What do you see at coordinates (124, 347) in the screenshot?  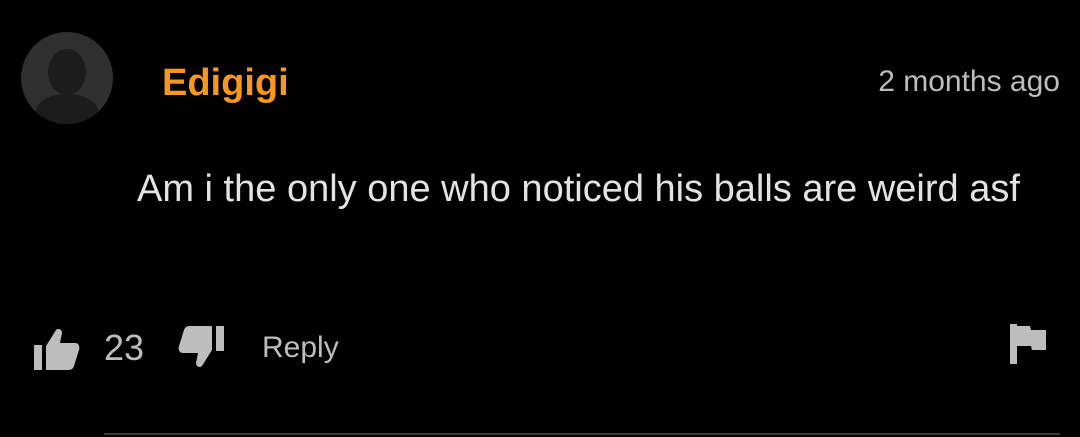 I see `like-count: 23` at bounding box center [124, 347].